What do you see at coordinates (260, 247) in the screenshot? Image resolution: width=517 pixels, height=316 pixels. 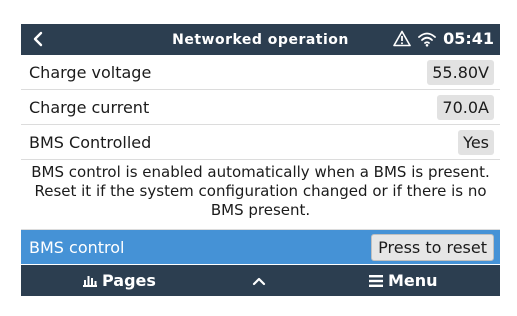 I see `bms-control-row: BMS control Press to reset` at bounding box center [260, 247].